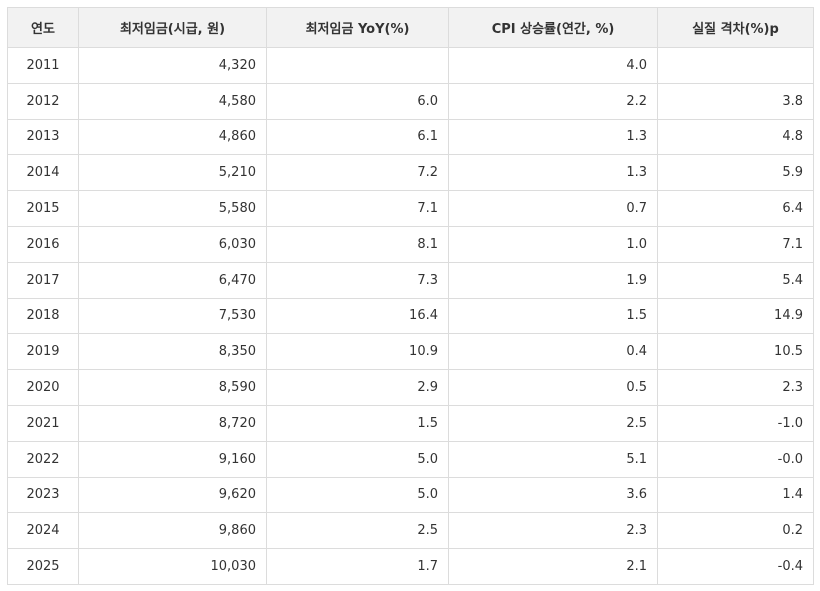 The width and height of the screenshot is (820, 591). What do you see at coordinates (735, 137) in the screenshot?
I see `real-gap-cell: 4.8` at bounding box center [735, 137].